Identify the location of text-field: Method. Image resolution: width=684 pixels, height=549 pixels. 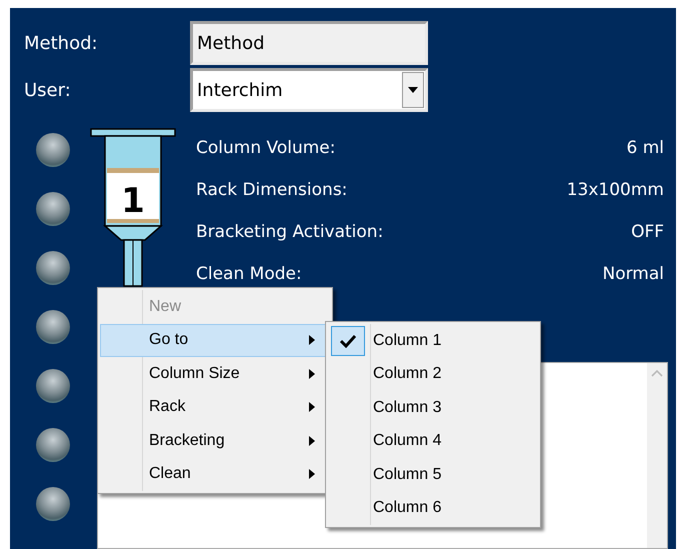
(309, 43).